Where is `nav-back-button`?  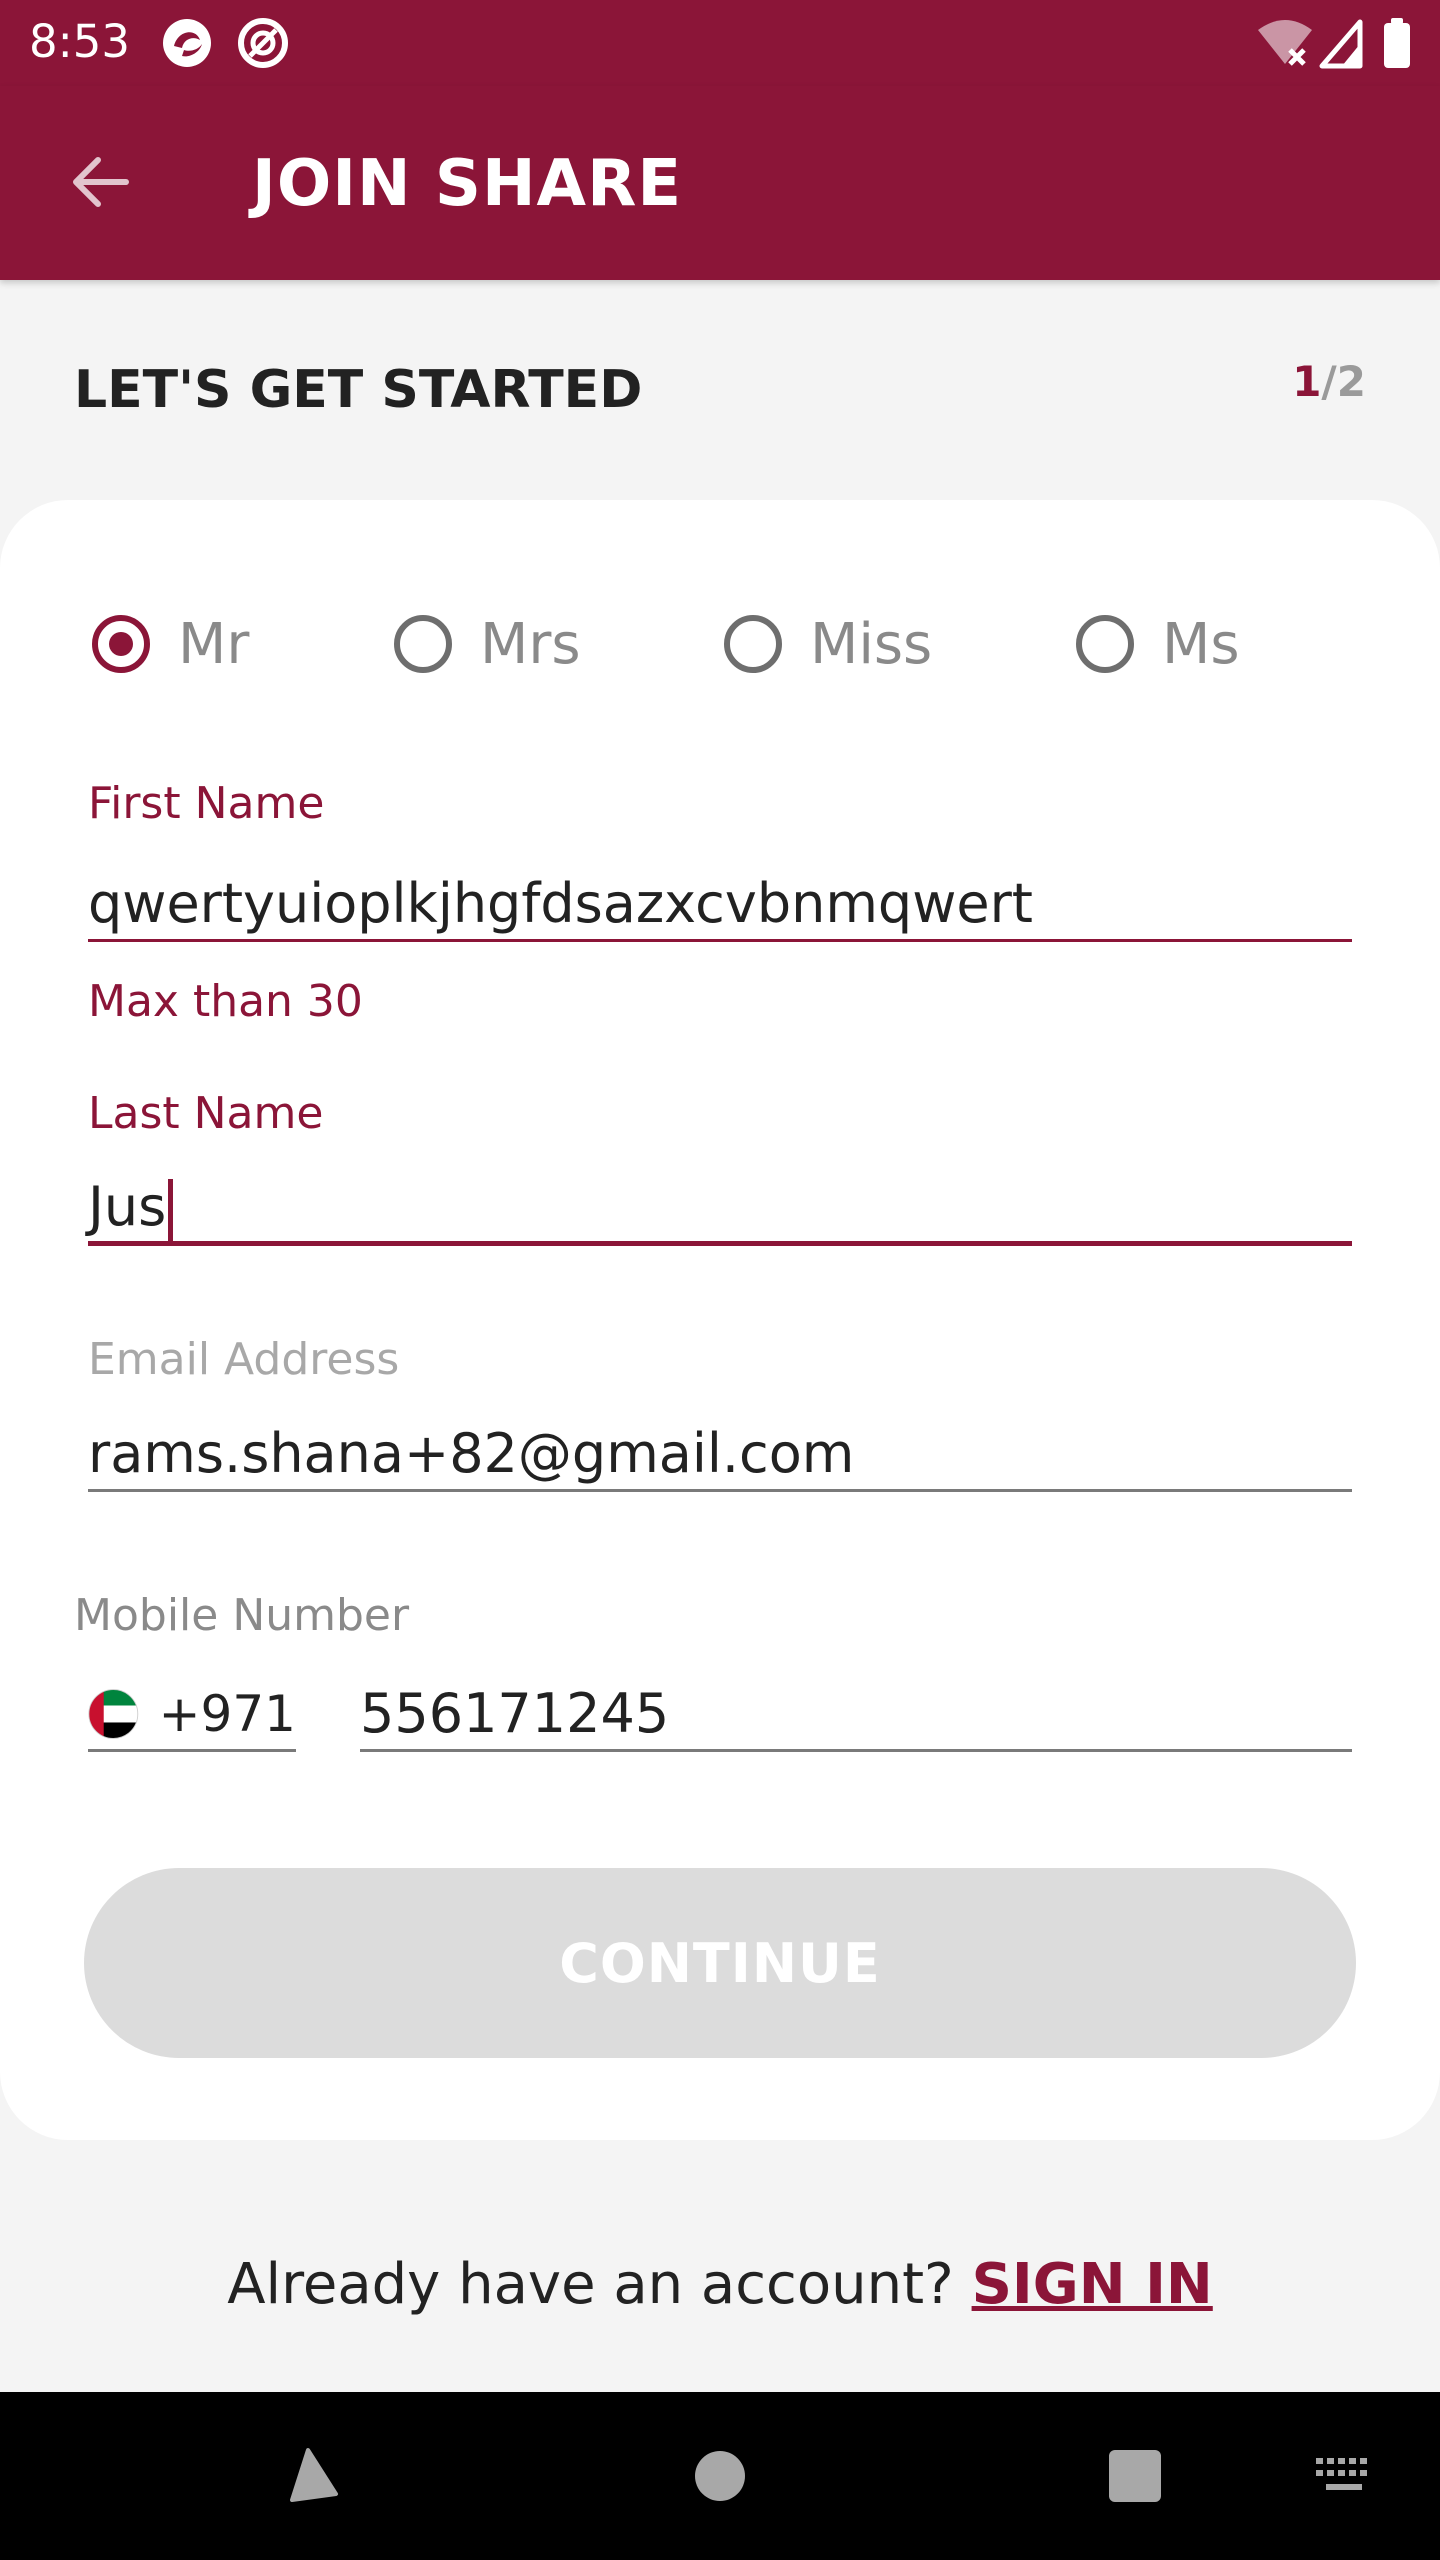 nav-back-button is located at coordinates (310, 2476).